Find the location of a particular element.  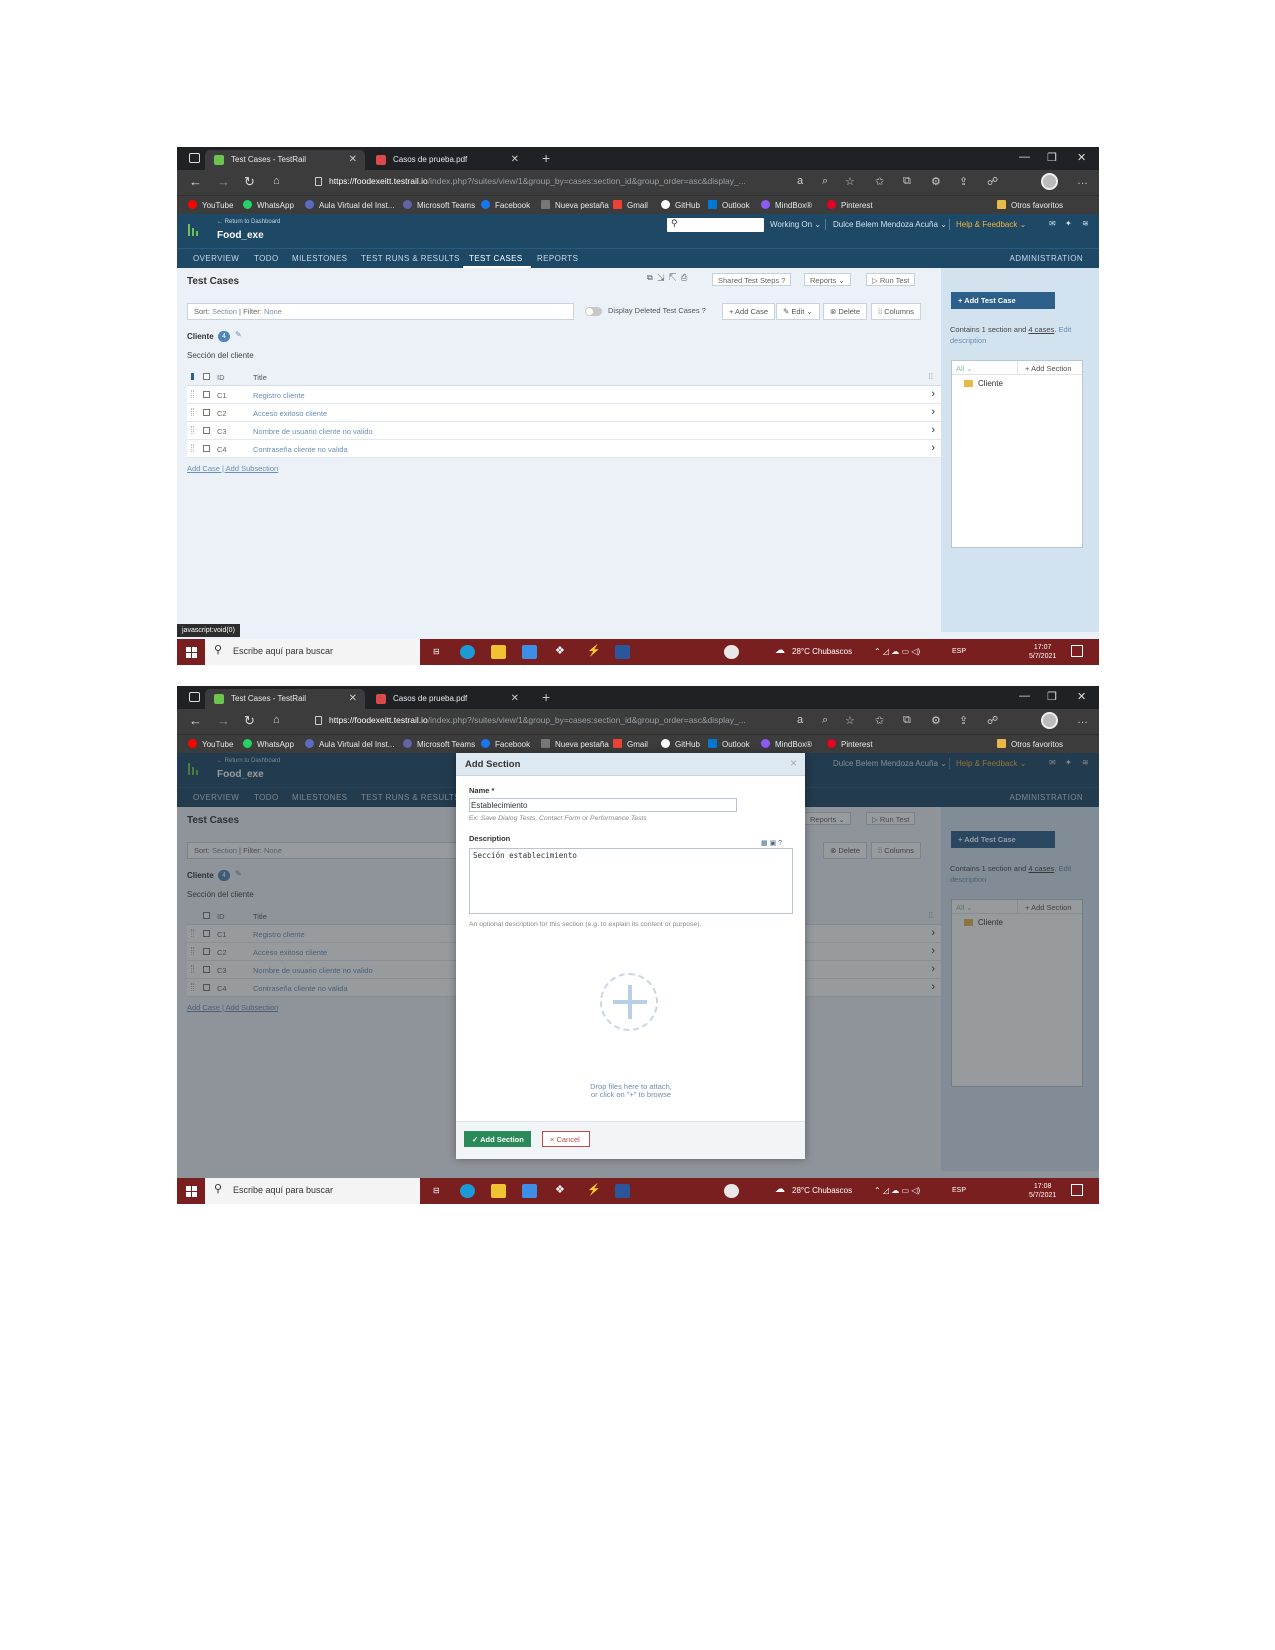

bookmark-youtube: YouTube is located at coordinates (210, 205).